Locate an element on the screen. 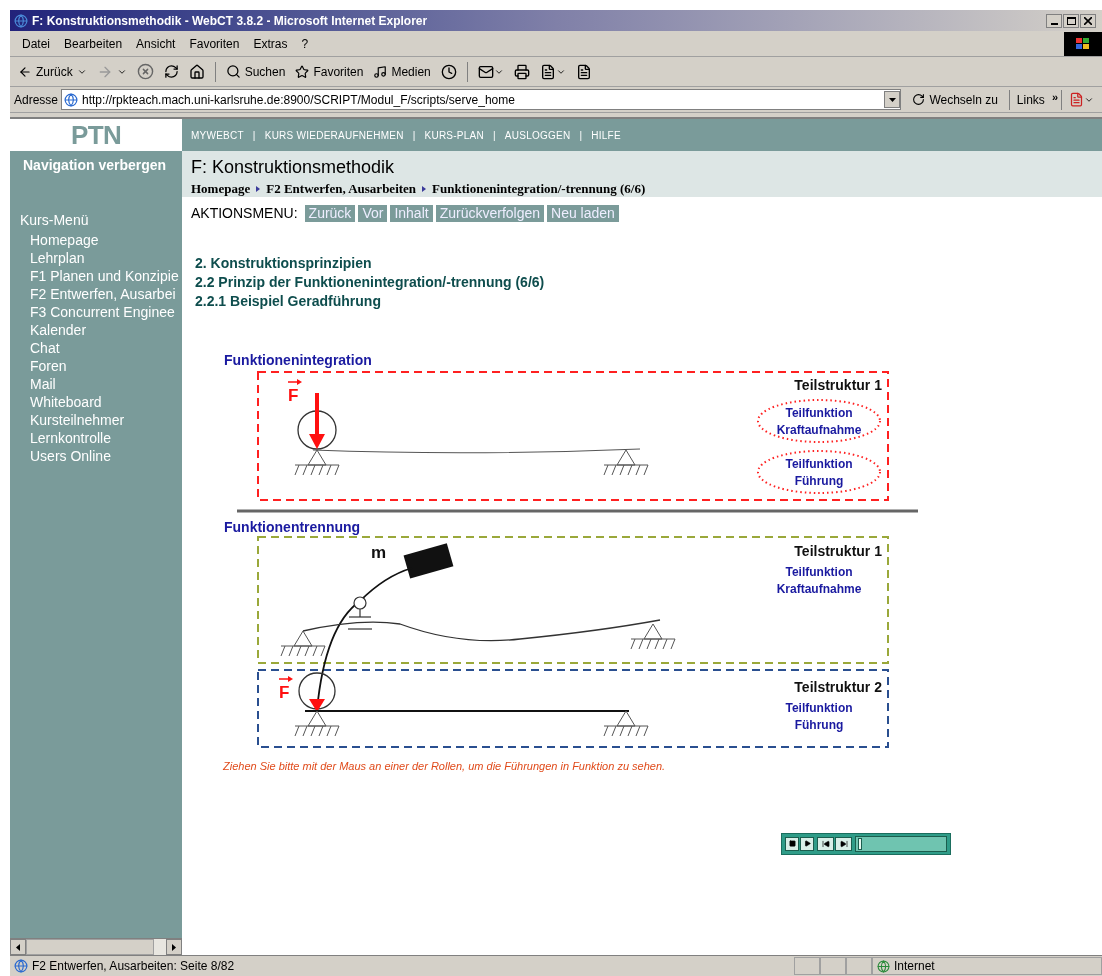 Image resolution: width=1102 pixels, height=976 pixels. links-button: Links is located at coordinates (1030, 99).